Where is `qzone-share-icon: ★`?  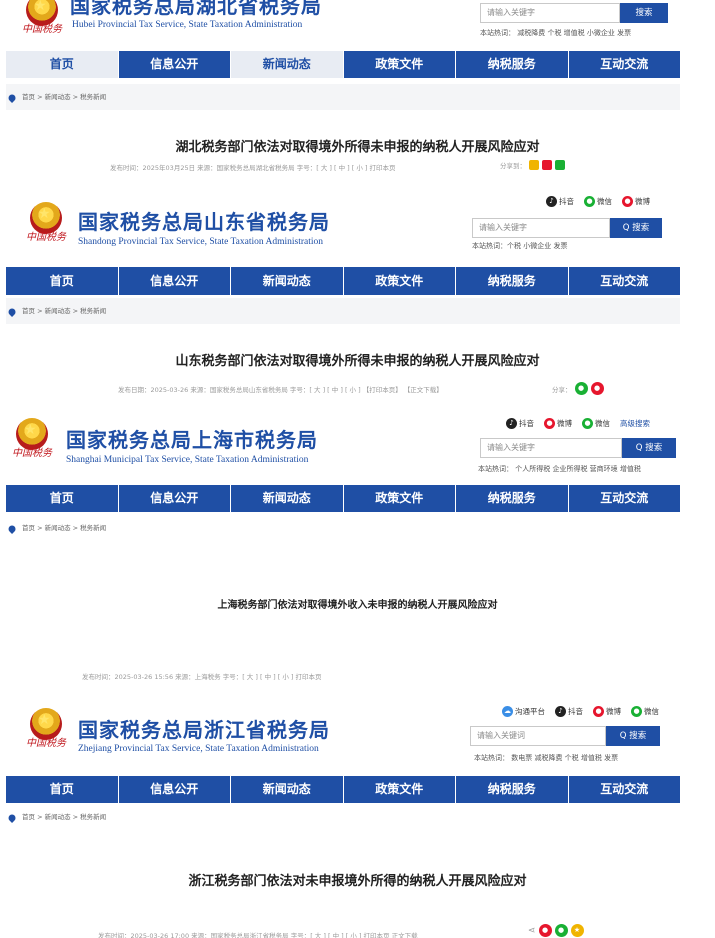
qzone-share-icon: ★ is located at coordinates (577, 930).